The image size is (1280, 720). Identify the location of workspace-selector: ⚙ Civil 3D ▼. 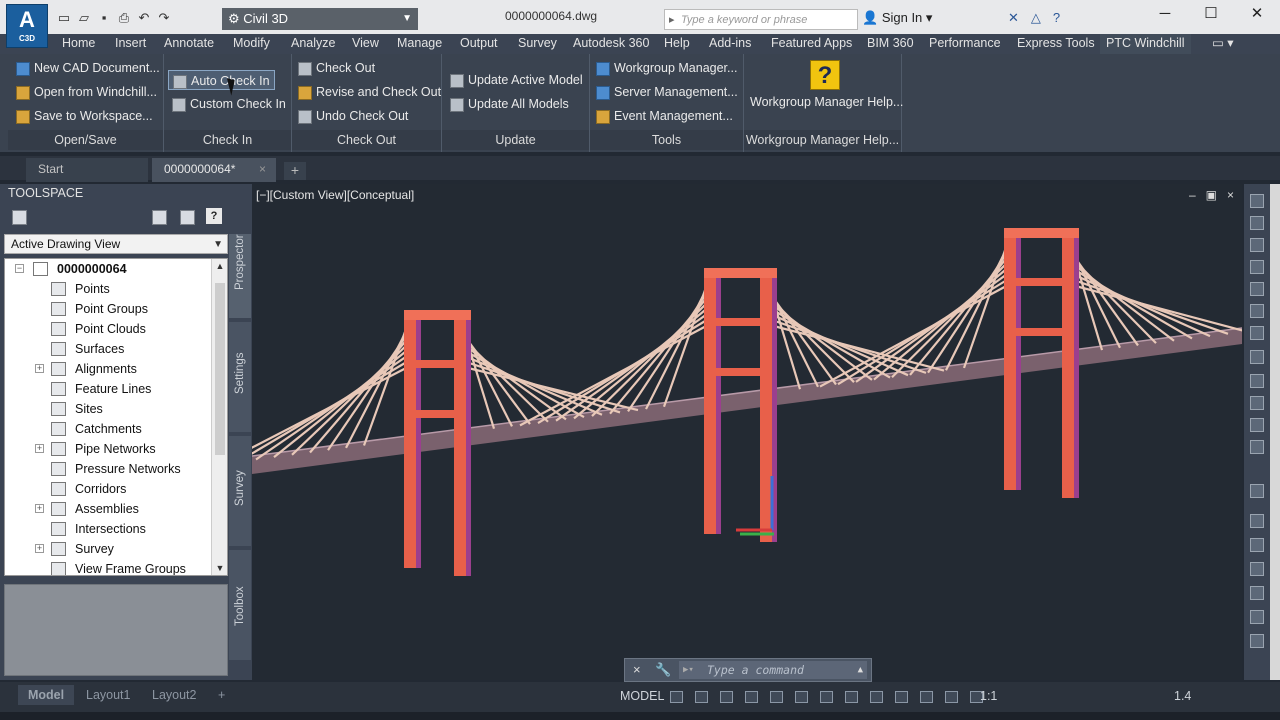
(320, 19).